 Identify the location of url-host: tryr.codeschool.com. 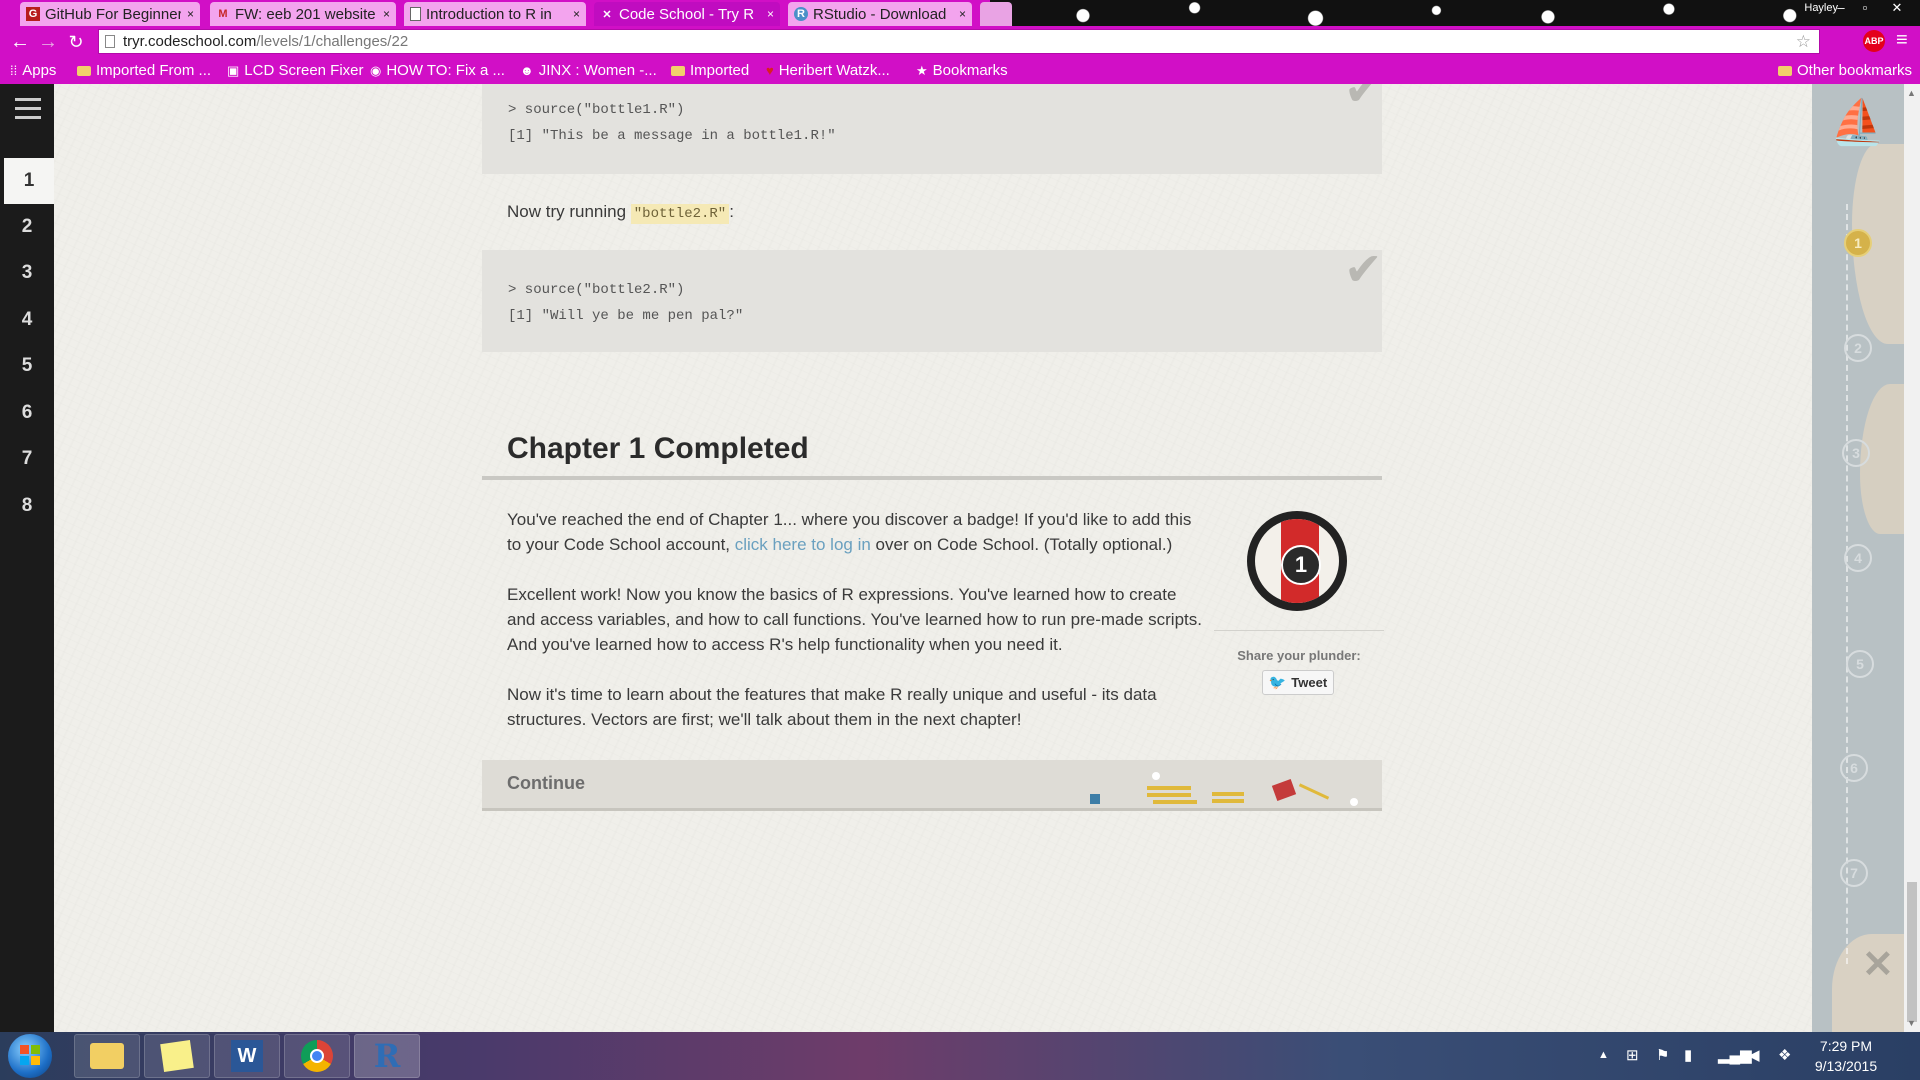
(190, 41).